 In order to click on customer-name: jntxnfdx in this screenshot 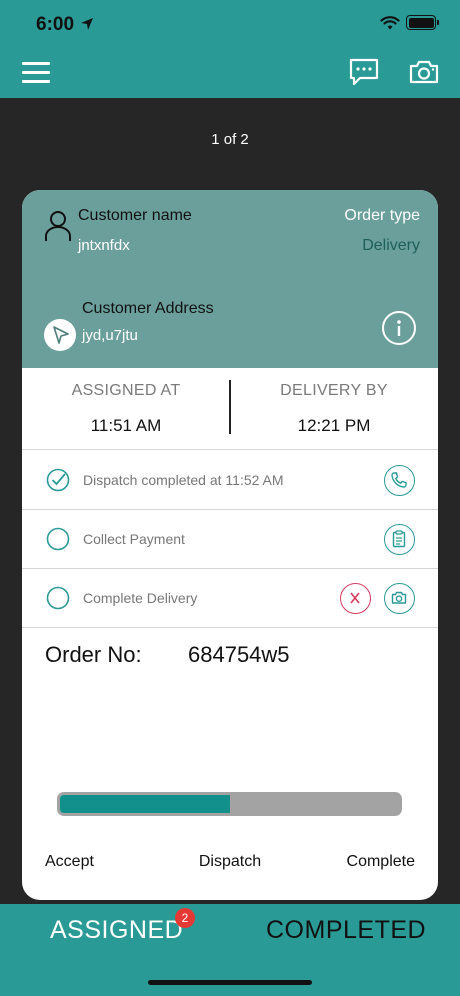, I will do `click(104, 245)`.